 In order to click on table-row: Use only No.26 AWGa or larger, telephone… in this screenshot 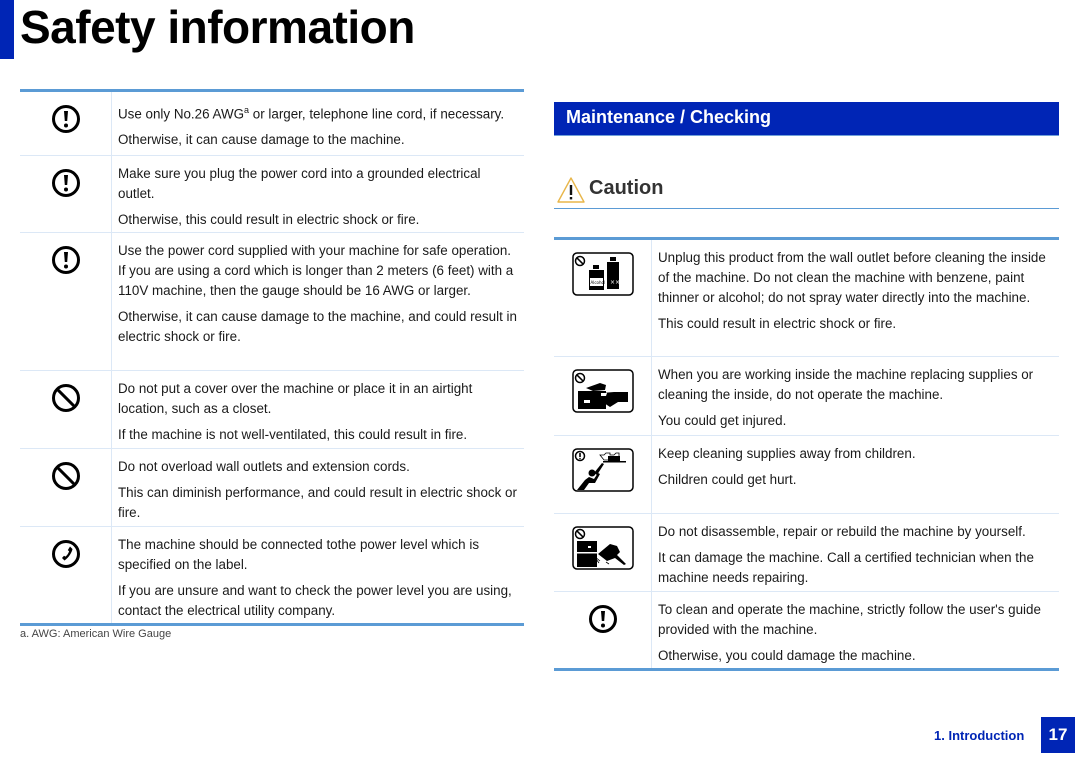, I will do `click(272, 123)`.